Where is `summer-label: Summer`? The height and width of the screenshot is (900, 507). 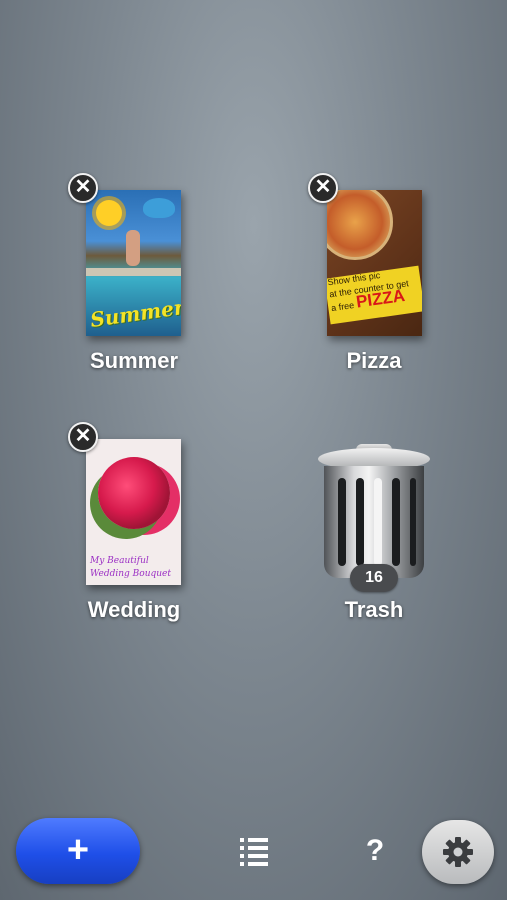
summer-label: Summer is located at coordinates (134, 360).